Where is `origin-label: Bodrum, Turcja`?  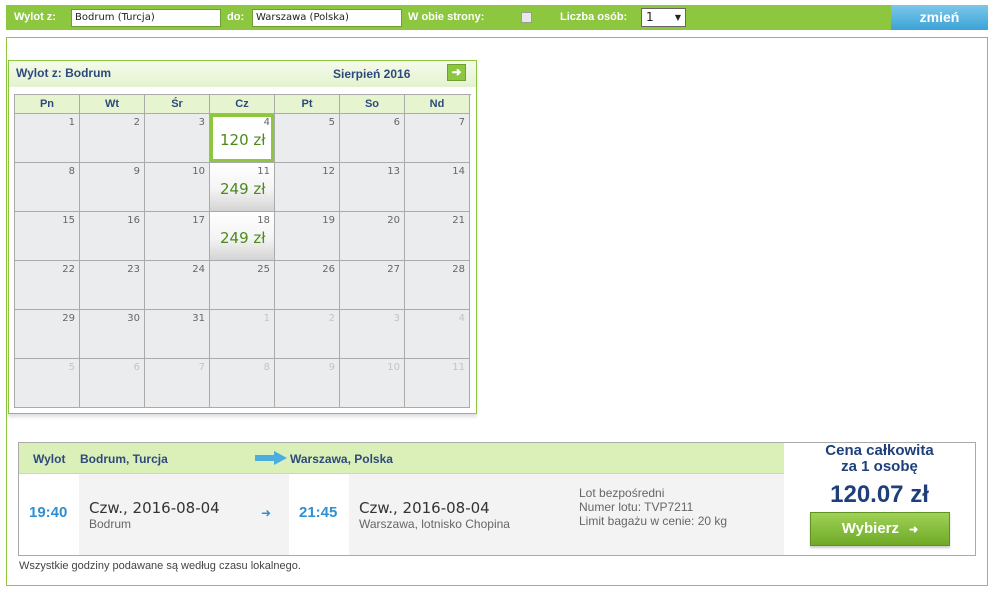
origin-label: Bodrum, Turcja is located at coordinates (124, 459).